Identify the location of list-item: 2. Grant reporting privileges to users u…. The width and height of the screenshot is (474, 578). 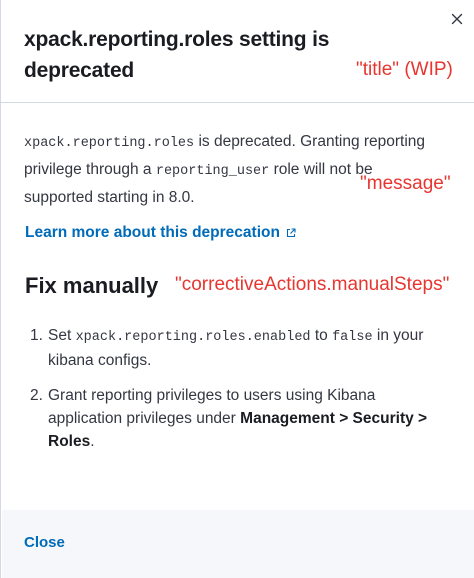
(240, 418).